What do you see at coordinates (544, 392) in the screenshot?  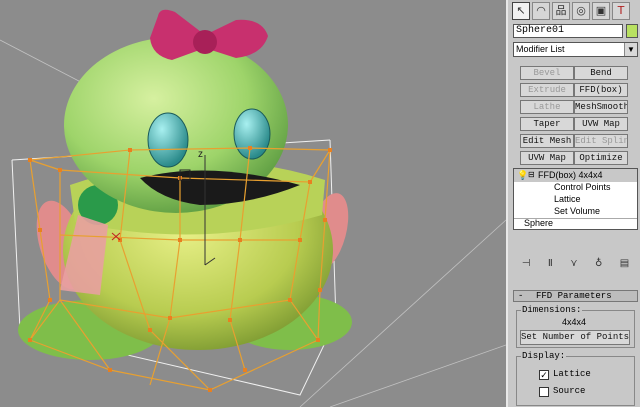 I see `source-checkbox` at bounding box center [544, 392].